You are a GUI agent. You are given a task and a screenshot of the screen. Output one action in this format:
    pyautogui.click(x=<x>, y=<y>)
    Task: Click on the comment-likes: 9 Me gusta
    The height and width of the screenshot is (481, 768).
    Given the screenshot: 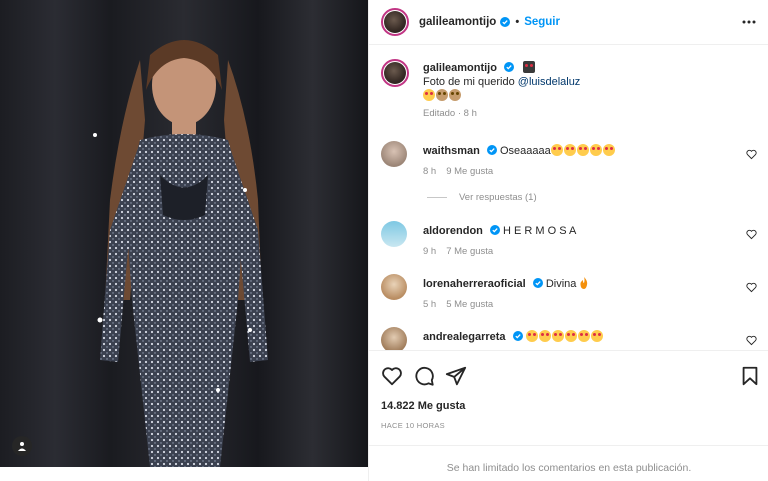 What is the action you would take?
    pyautogui.click(x=469, y=171)
    